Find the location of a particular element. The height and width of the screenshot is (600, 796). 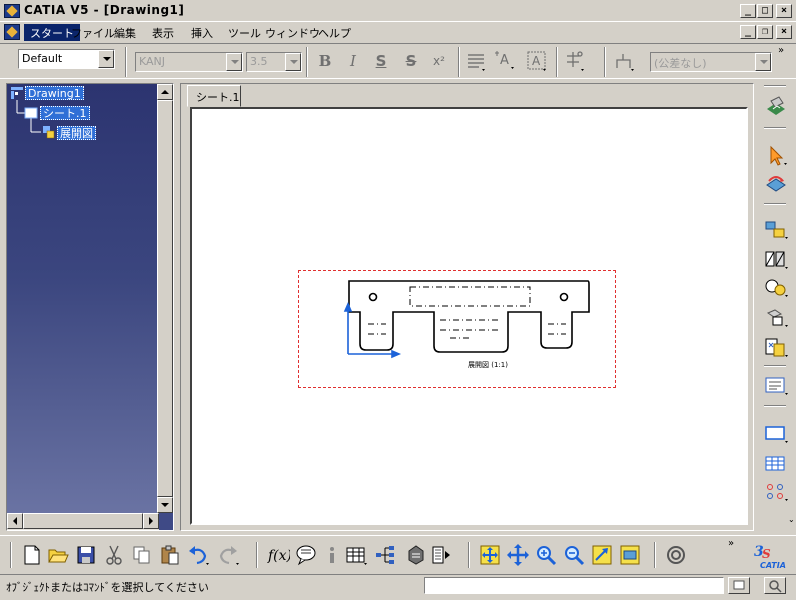

scroll-down-button is located at coordinates (165, 505).